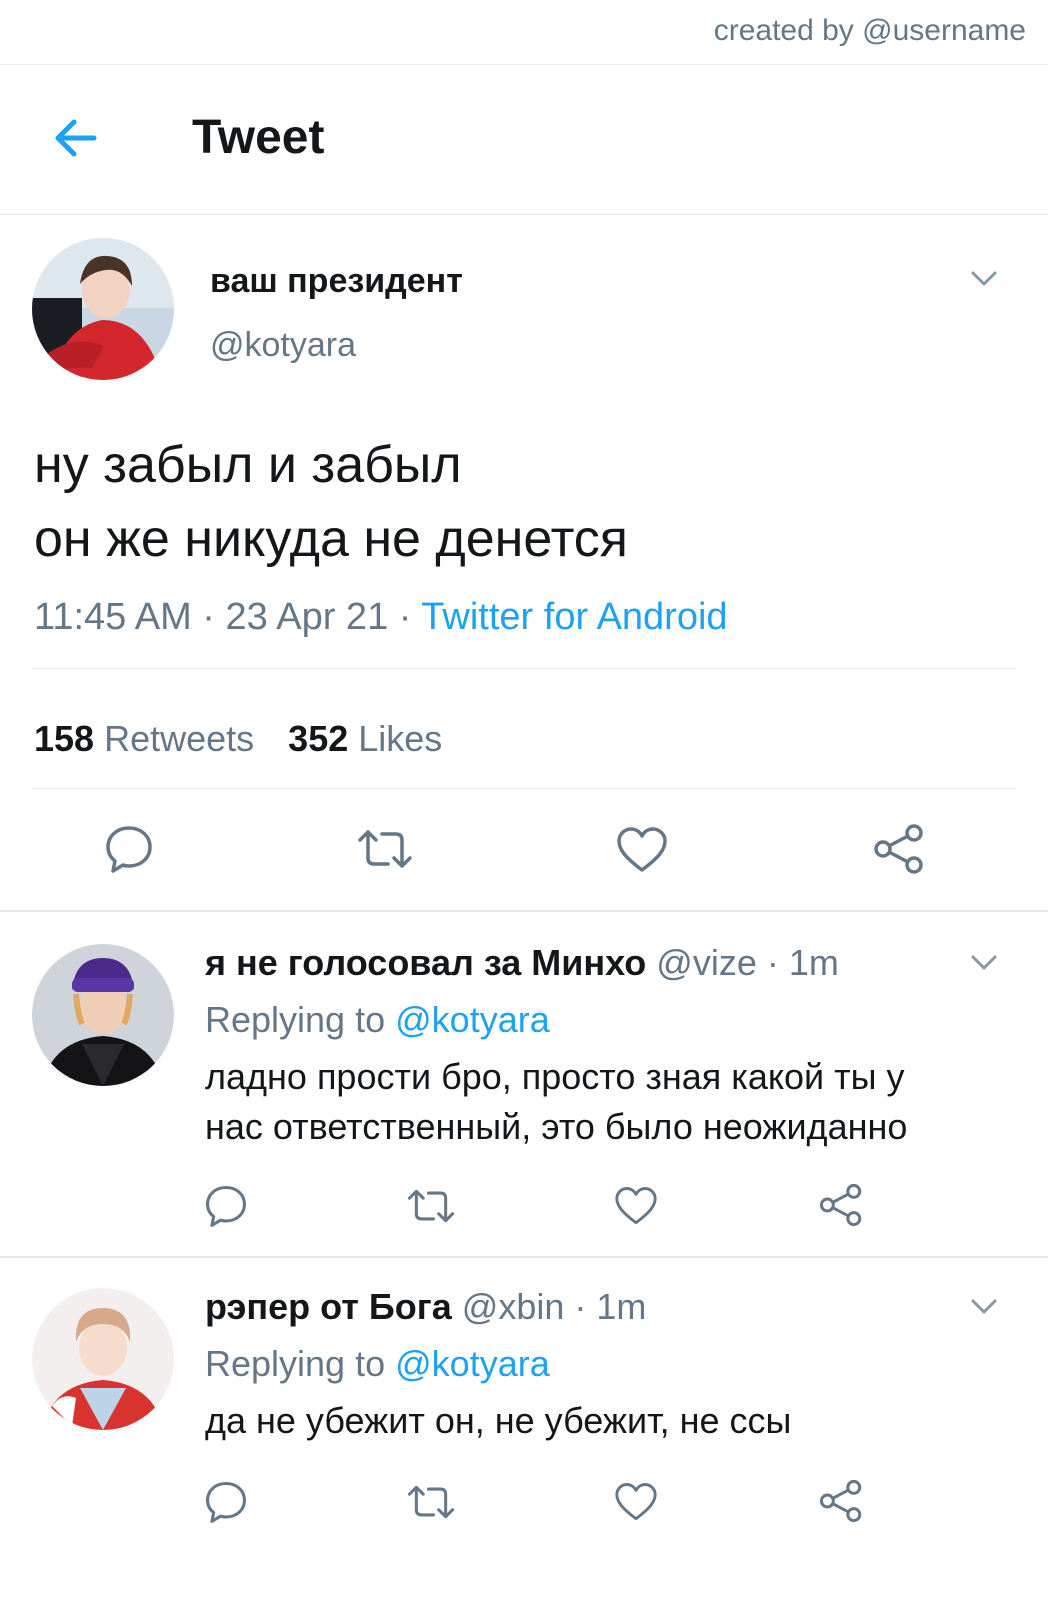 This screenshot has height=1600, width=1048. Describe the element at coordinates (869, 30) in the screenshot. I see `credit-text: created by @username` at that location.